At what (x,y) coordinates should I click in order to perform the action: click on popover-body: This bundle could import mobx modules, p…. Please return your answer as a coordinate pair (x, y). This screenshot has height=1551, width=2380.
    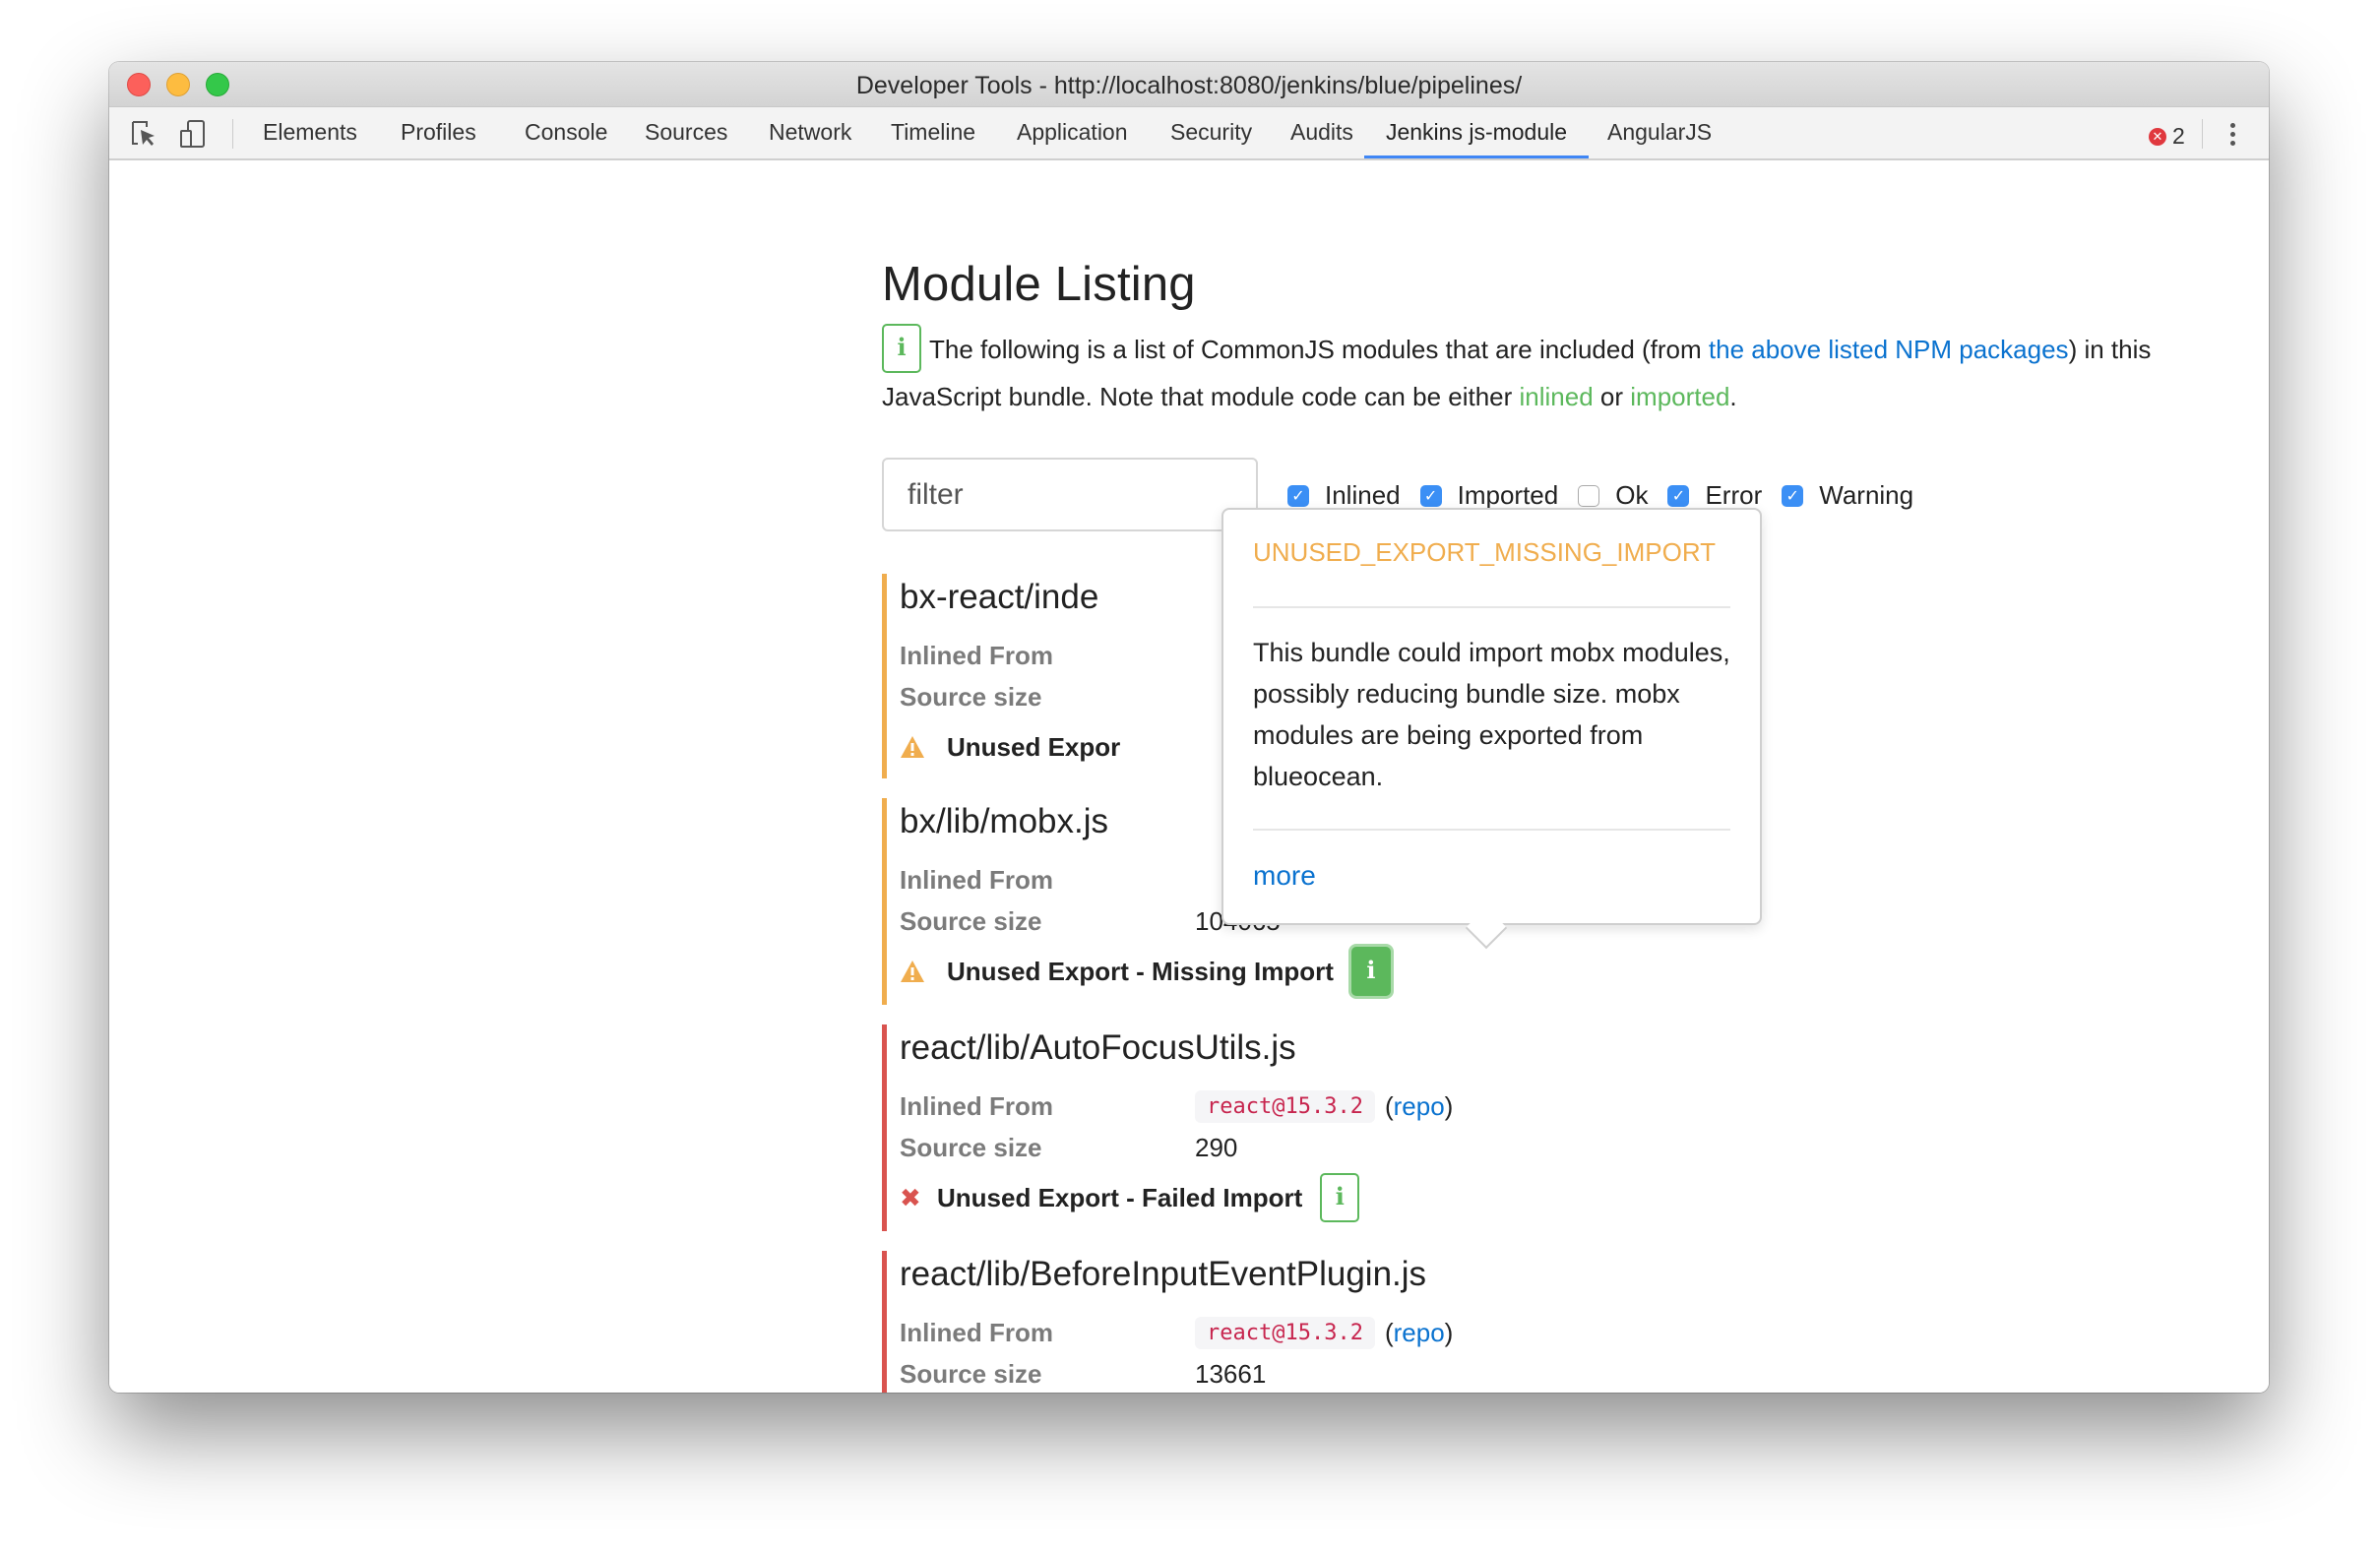
    Looking at the image, I should click on (1491, 714).